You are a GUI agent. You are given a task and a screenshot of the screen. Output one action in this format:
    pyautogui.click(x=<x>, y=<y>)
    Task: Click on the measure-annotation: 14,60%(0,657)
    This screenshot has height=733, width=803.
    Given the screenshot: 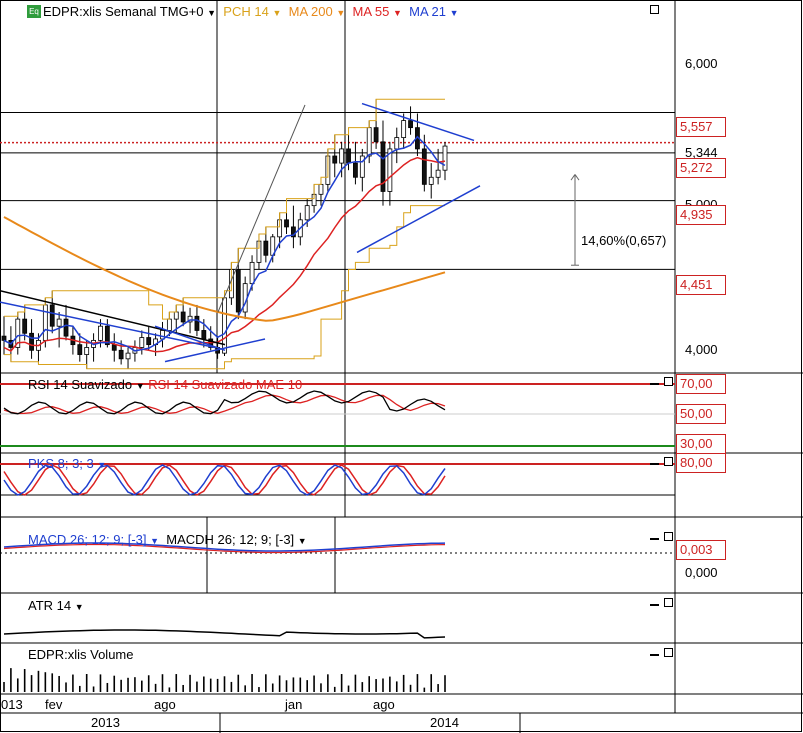 What is the action you would take?
    pyautogui.click(x=624, y=240)
    